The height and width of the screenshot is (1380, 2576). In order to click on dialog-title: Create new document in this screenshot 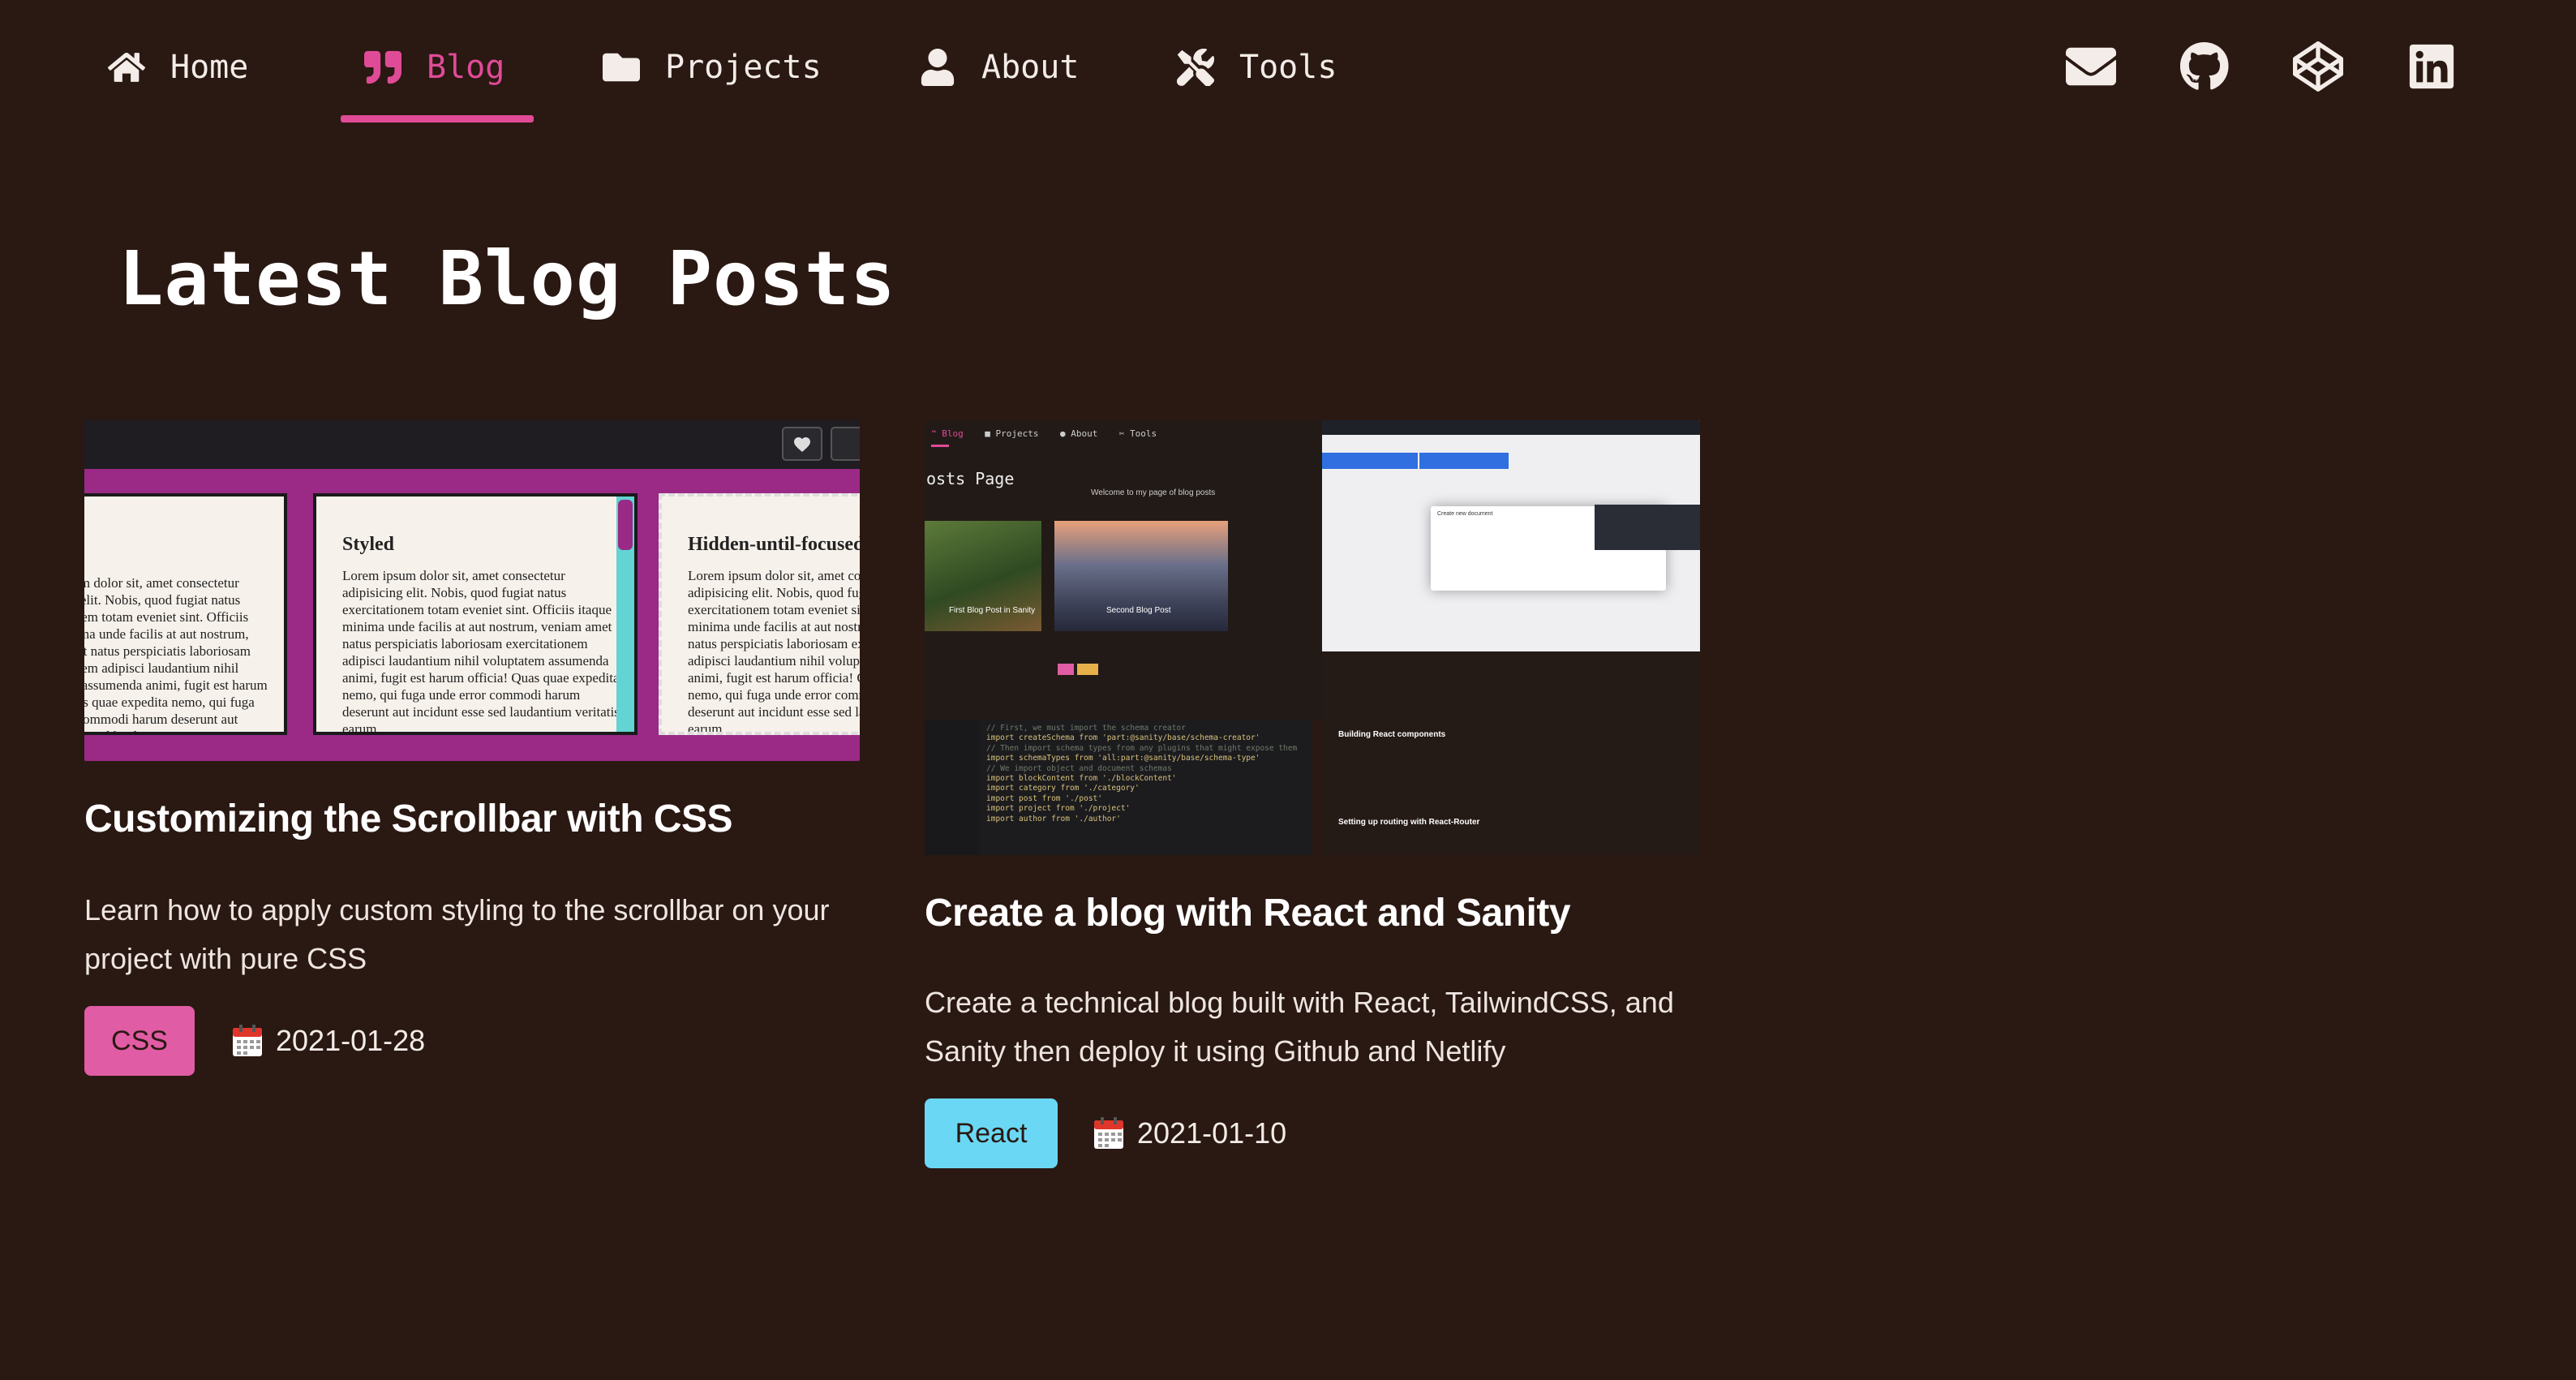, I will do `click(1465, 514)`.